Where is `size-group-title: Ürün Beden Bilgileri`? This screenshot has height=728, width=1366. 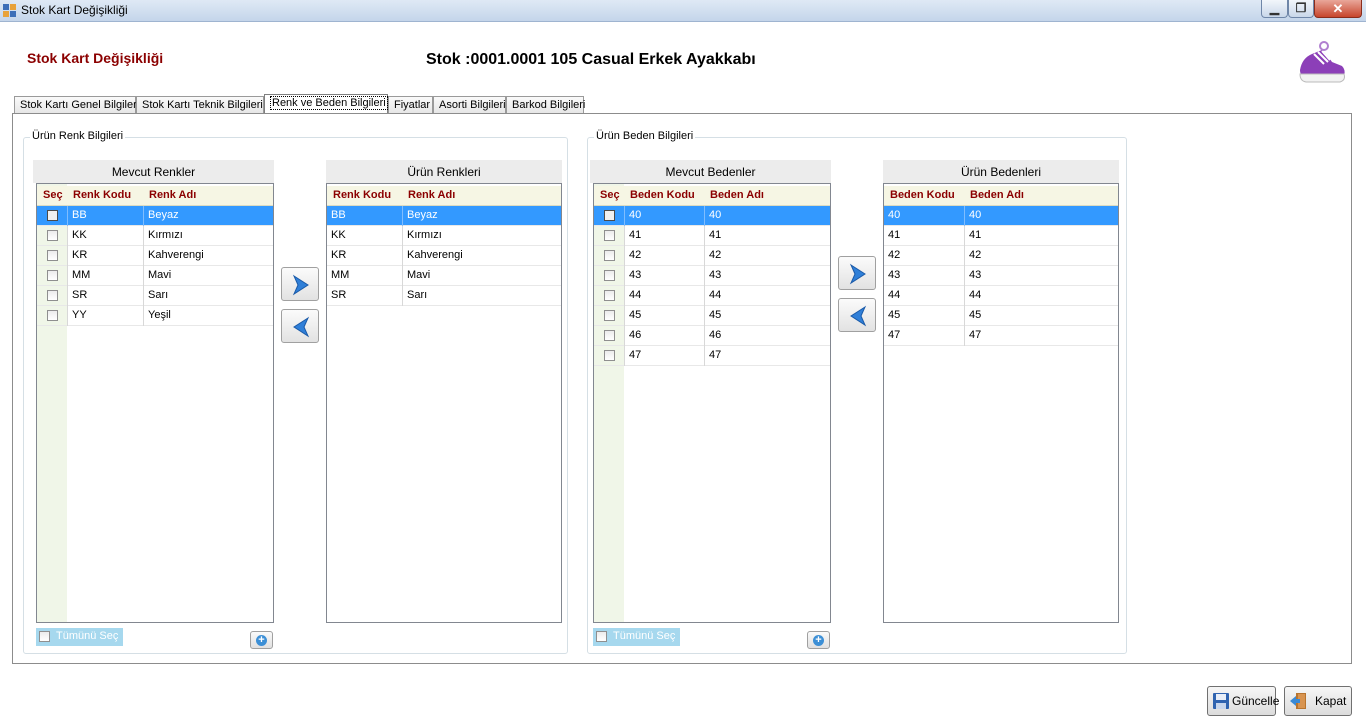 size-group-title: Ürün Beden Bilgileri is located at coordinates (645, 136).